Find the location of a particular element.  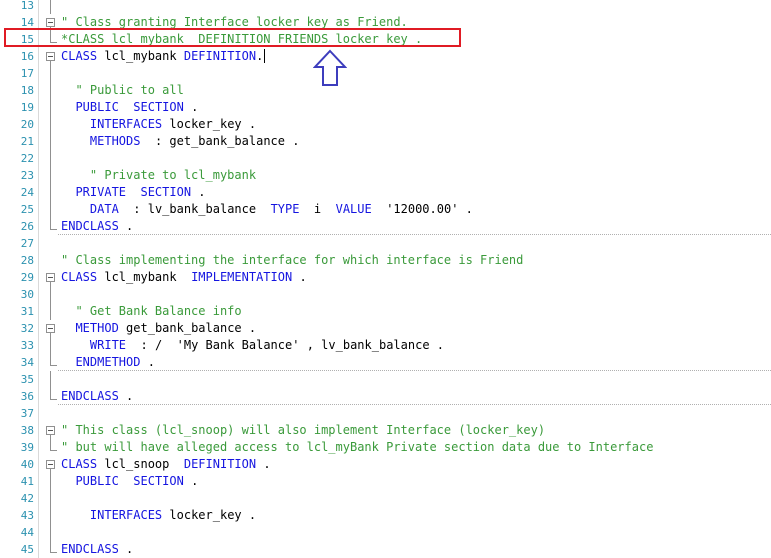

code-line: 45 ENDCLASS . is located at coordinates (385, 549).